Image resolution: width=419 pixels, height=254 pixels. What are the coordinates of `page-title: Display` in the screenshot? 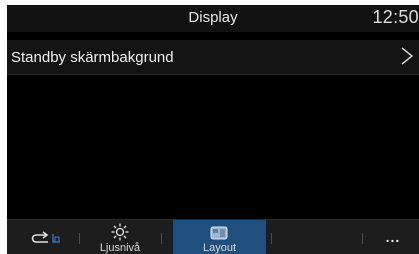 It's located at (213, 17).